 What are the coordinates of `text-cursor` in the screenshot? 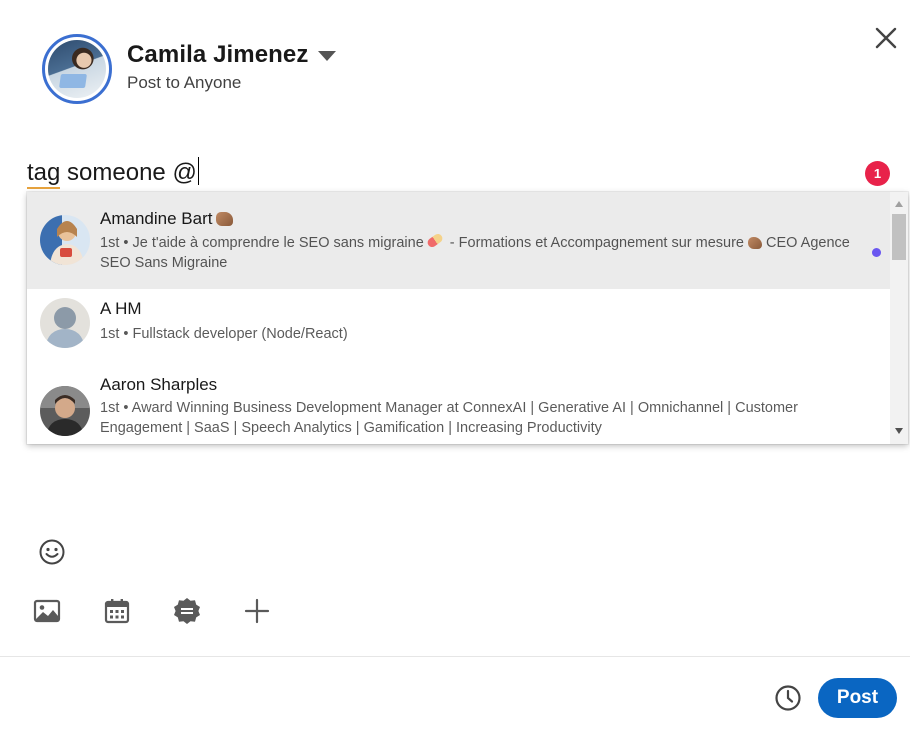 It's located at (198, 171).